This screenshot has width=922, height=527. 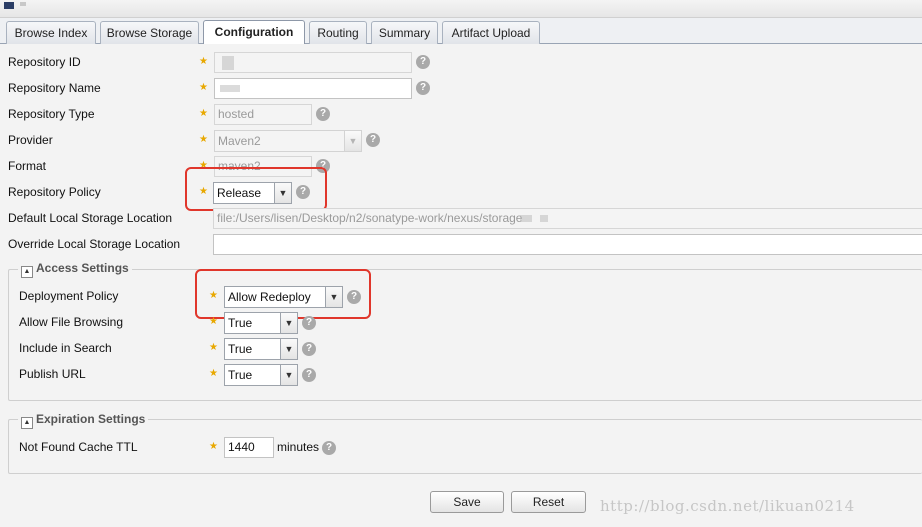 What do you see at coordinates (263, 114) in the screenshot?
I see `repository-type-field: hosted` at bounding box center [263, 114].